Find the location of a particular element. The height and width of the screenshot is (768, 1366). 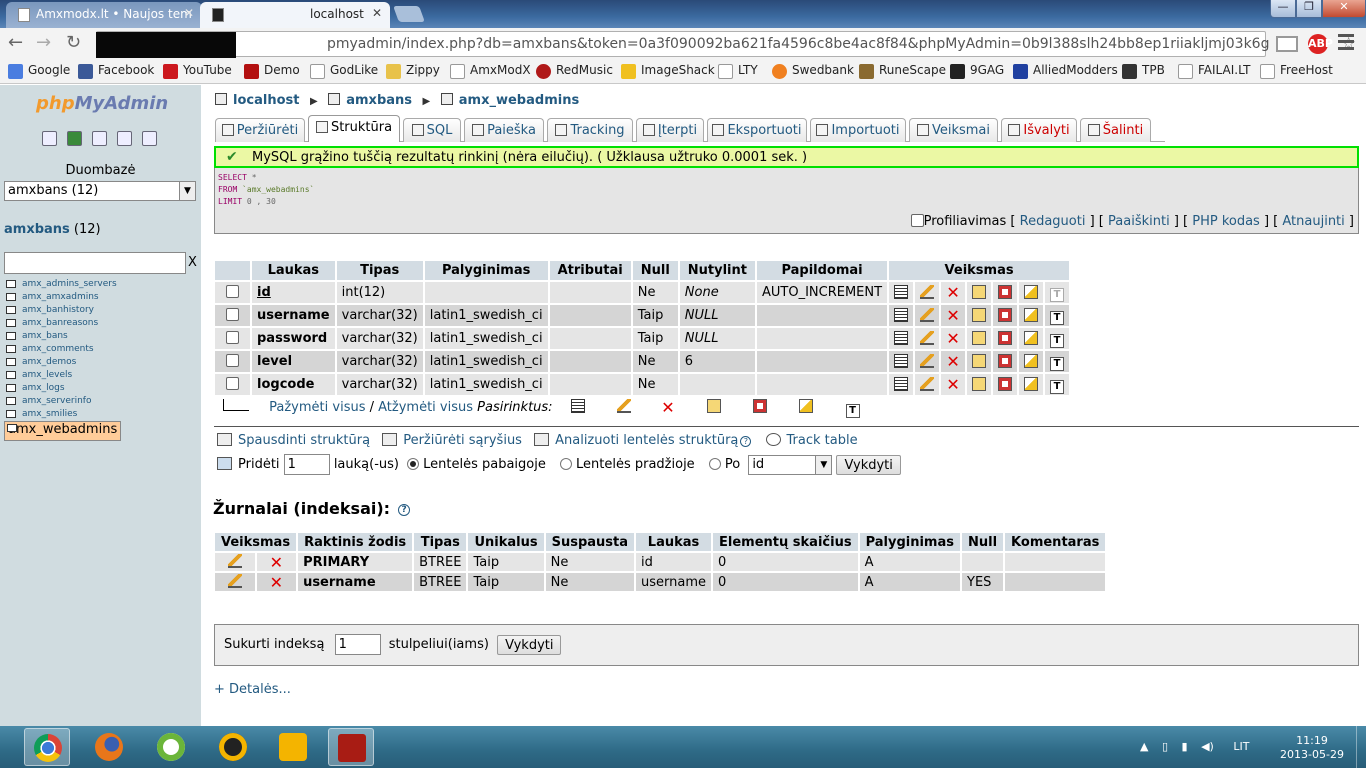

browser-tab-localhost: localhost ✕ is located at coordinates (295, 15).